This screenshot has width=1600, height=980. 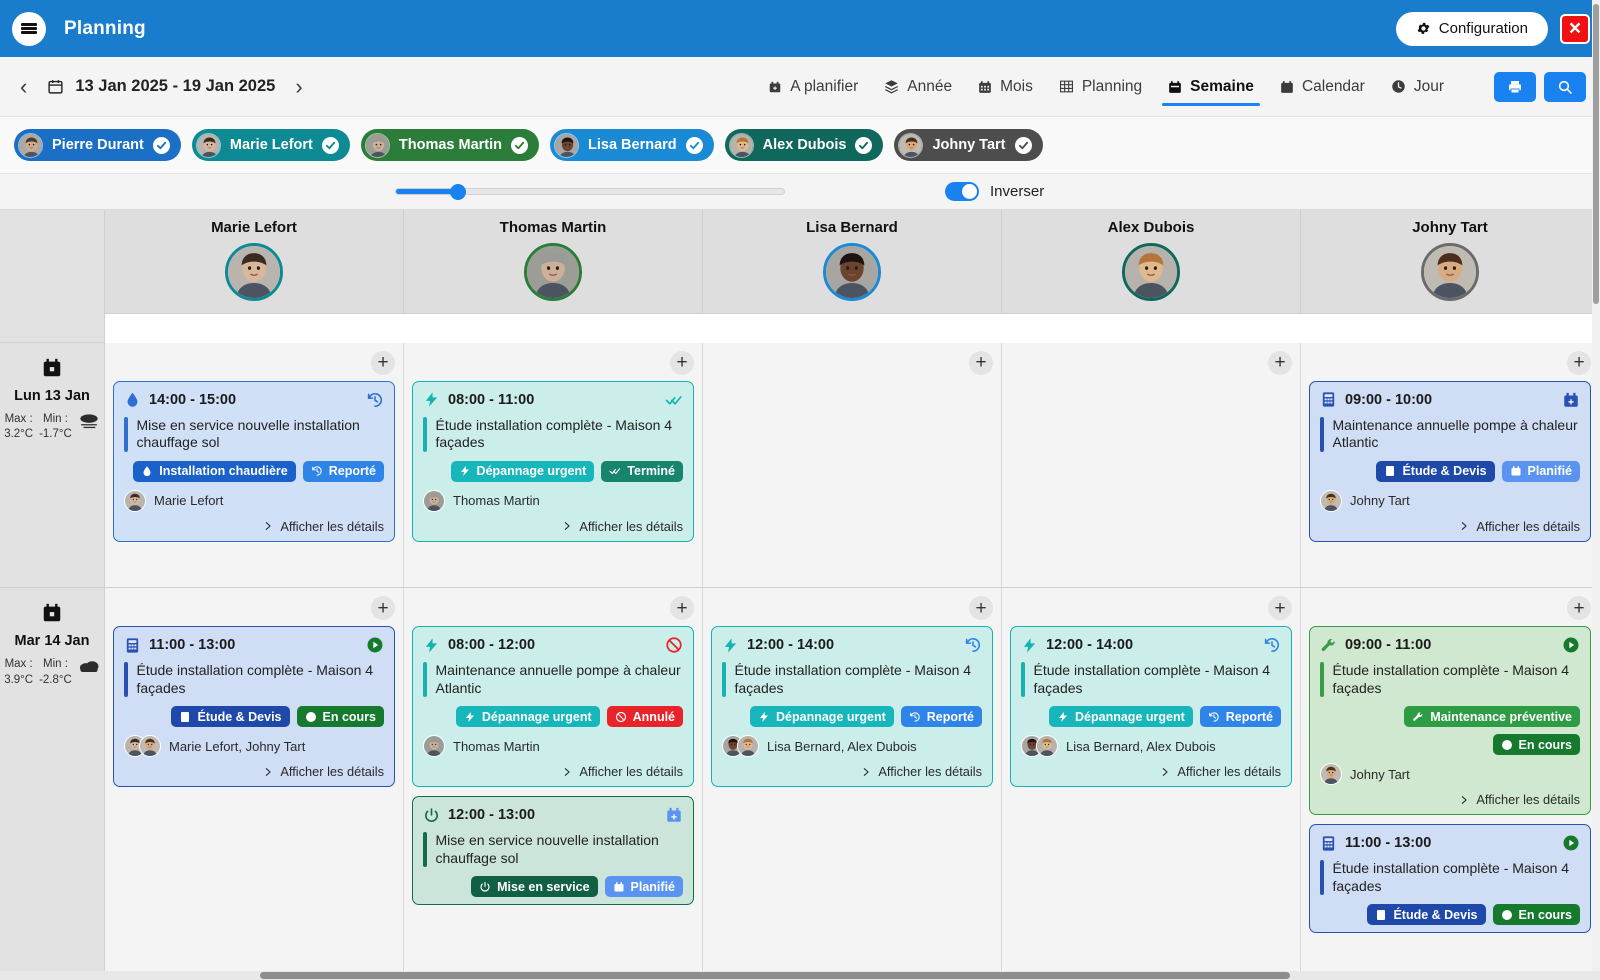 I want to click on weather-max-value: 3.9°C, so click(x=19, y=679).